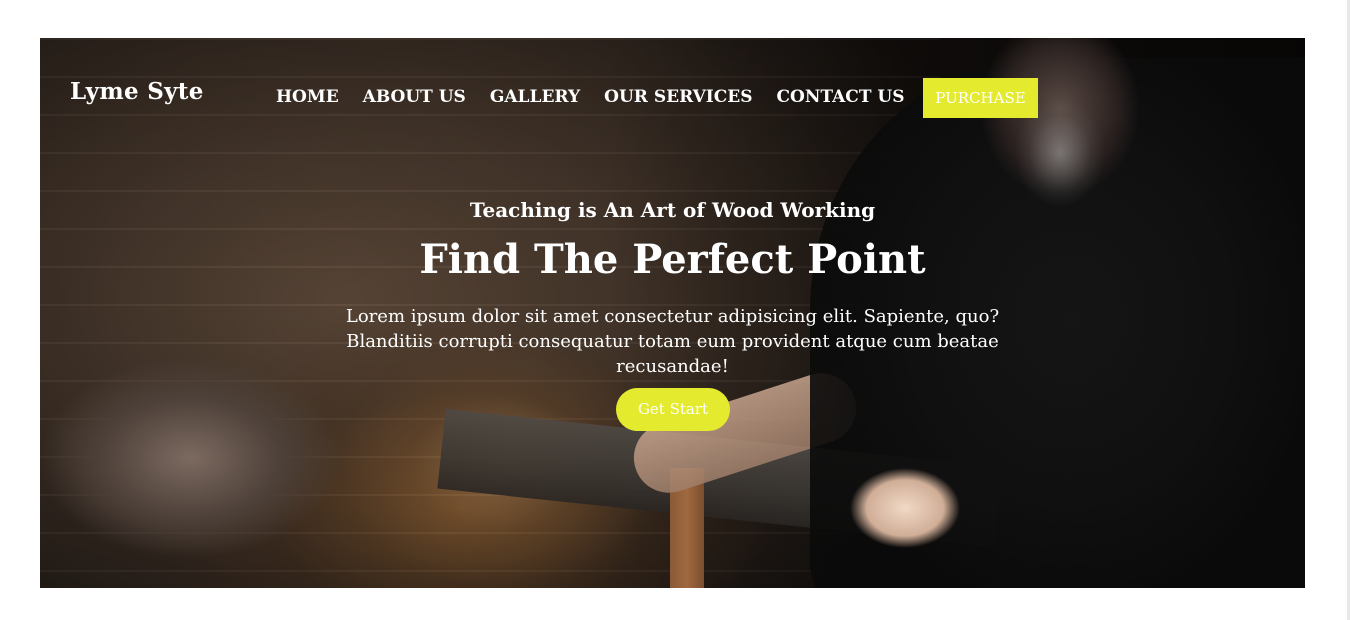  I want to click on tool-bag-image-region, so click(190, 458).